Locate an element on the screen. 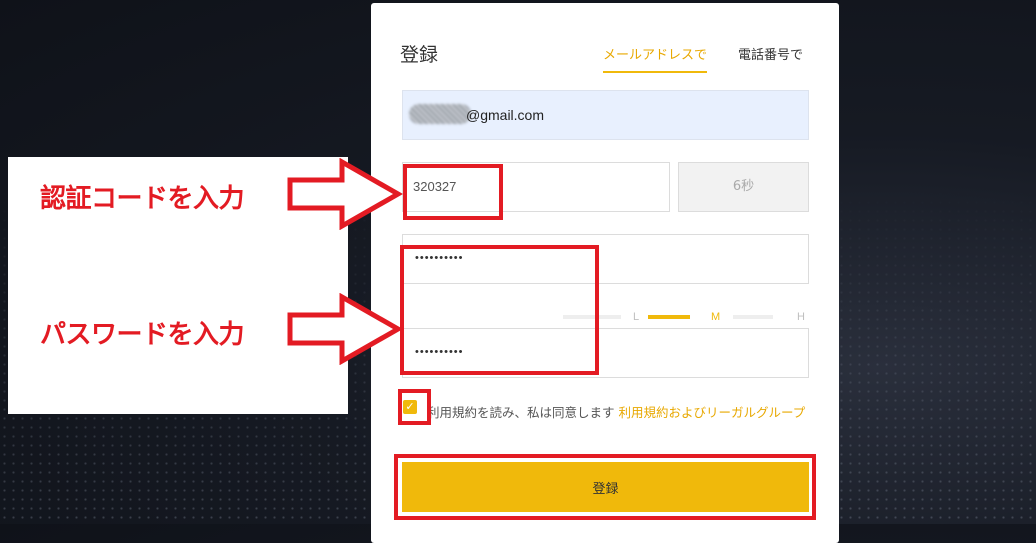 This screenshot has height=543, width=1036. checkbox-highlight-box is located at coordinates (414, 407).